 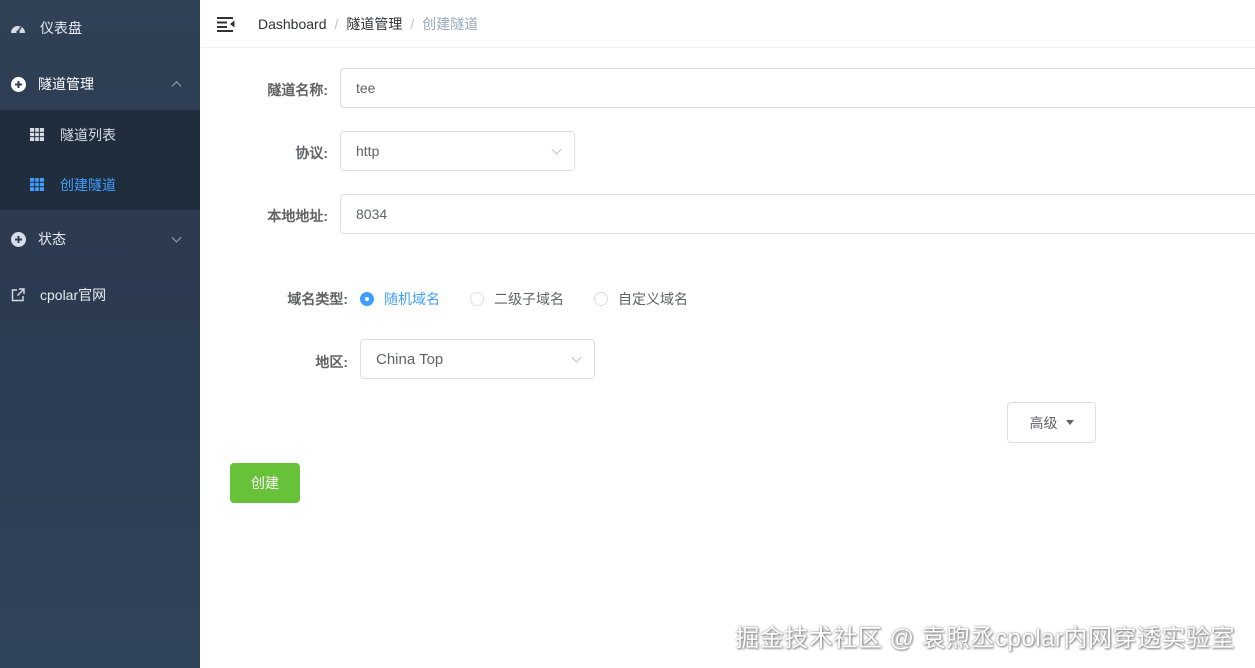 I want to click on domain-type-radio-group: 随机域名 二级子域名 自定义域名, so click(x=539, y=299).